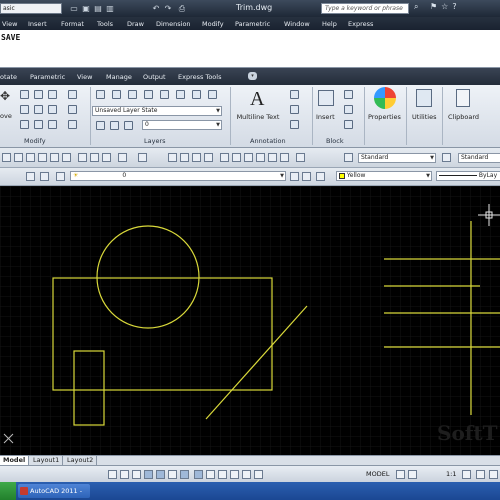 The width and height of the screenshot is (500, 500). Describe the element at coordinates (397, 158) in the screenshot. I see `text-style-combo: Standard ▼` at that location.